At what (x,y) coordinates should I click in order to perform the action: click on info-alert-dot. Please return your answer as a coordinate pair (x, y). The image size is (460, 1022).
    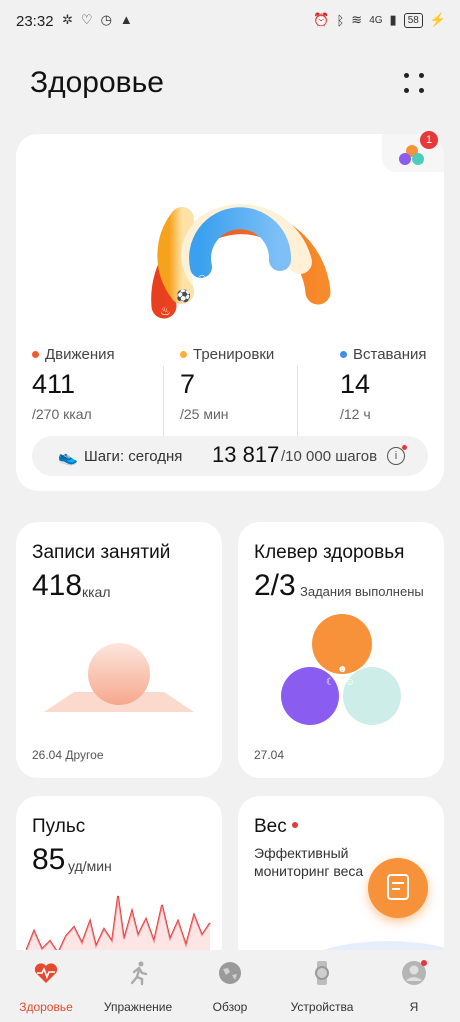
    Looking at the image, I should click on (404, 447).